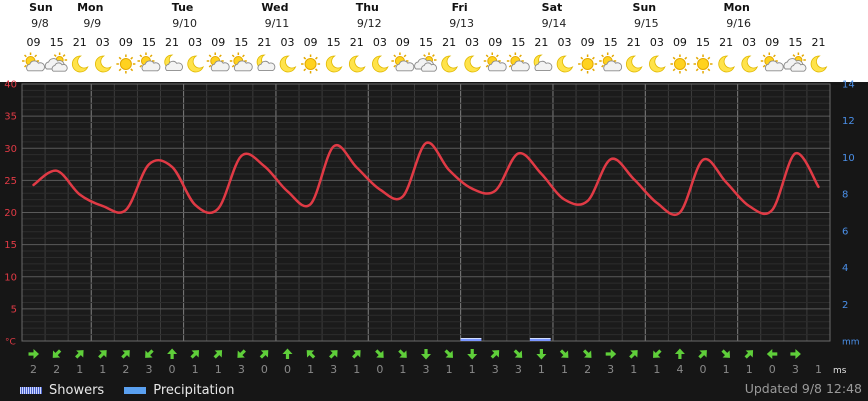 This screenshot has width=868, height=401. I want to click on day-date: 9/12, so click(369, 23).